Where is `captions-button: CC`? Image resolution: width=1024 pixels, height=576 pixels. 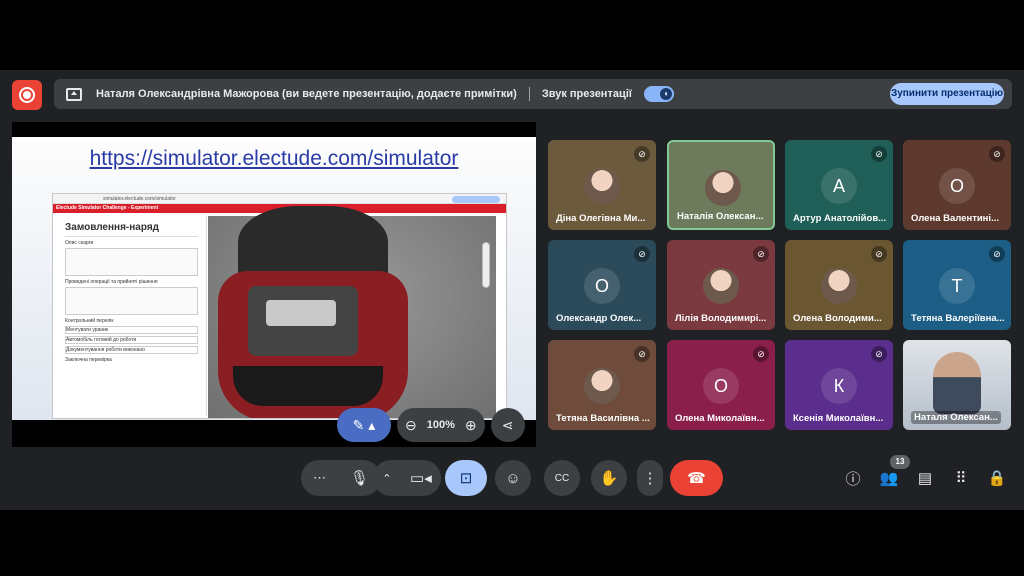 captions-button: CC is located at coordinates (562, 478).